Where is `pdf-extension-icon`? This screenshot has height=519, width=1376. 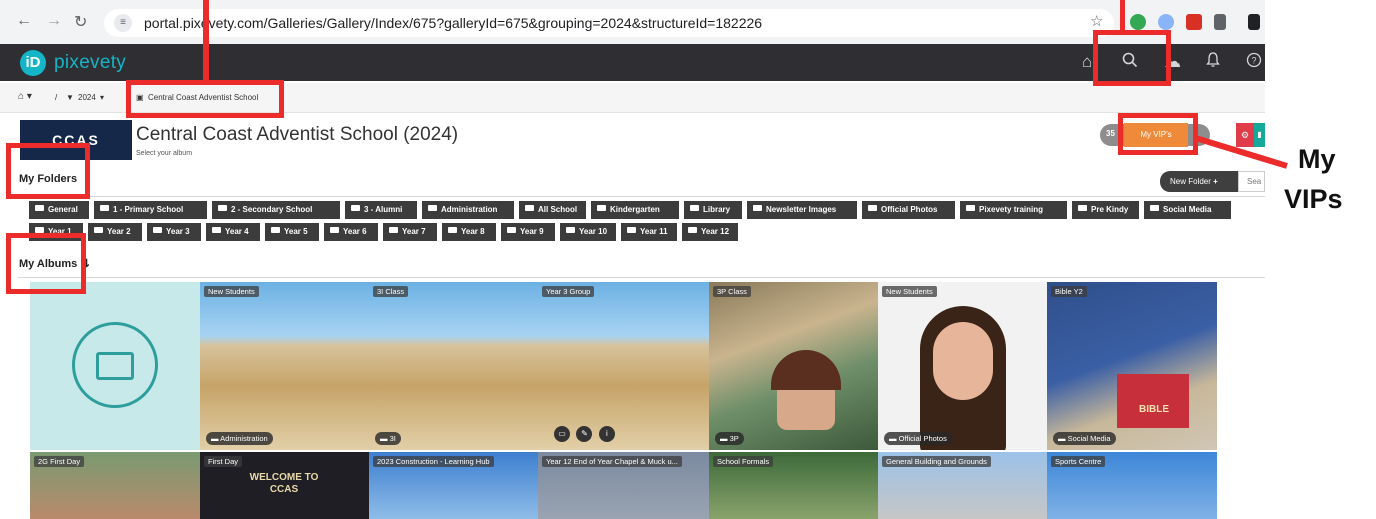 pdf-extension-icon is located at coordinates (1194, 22).